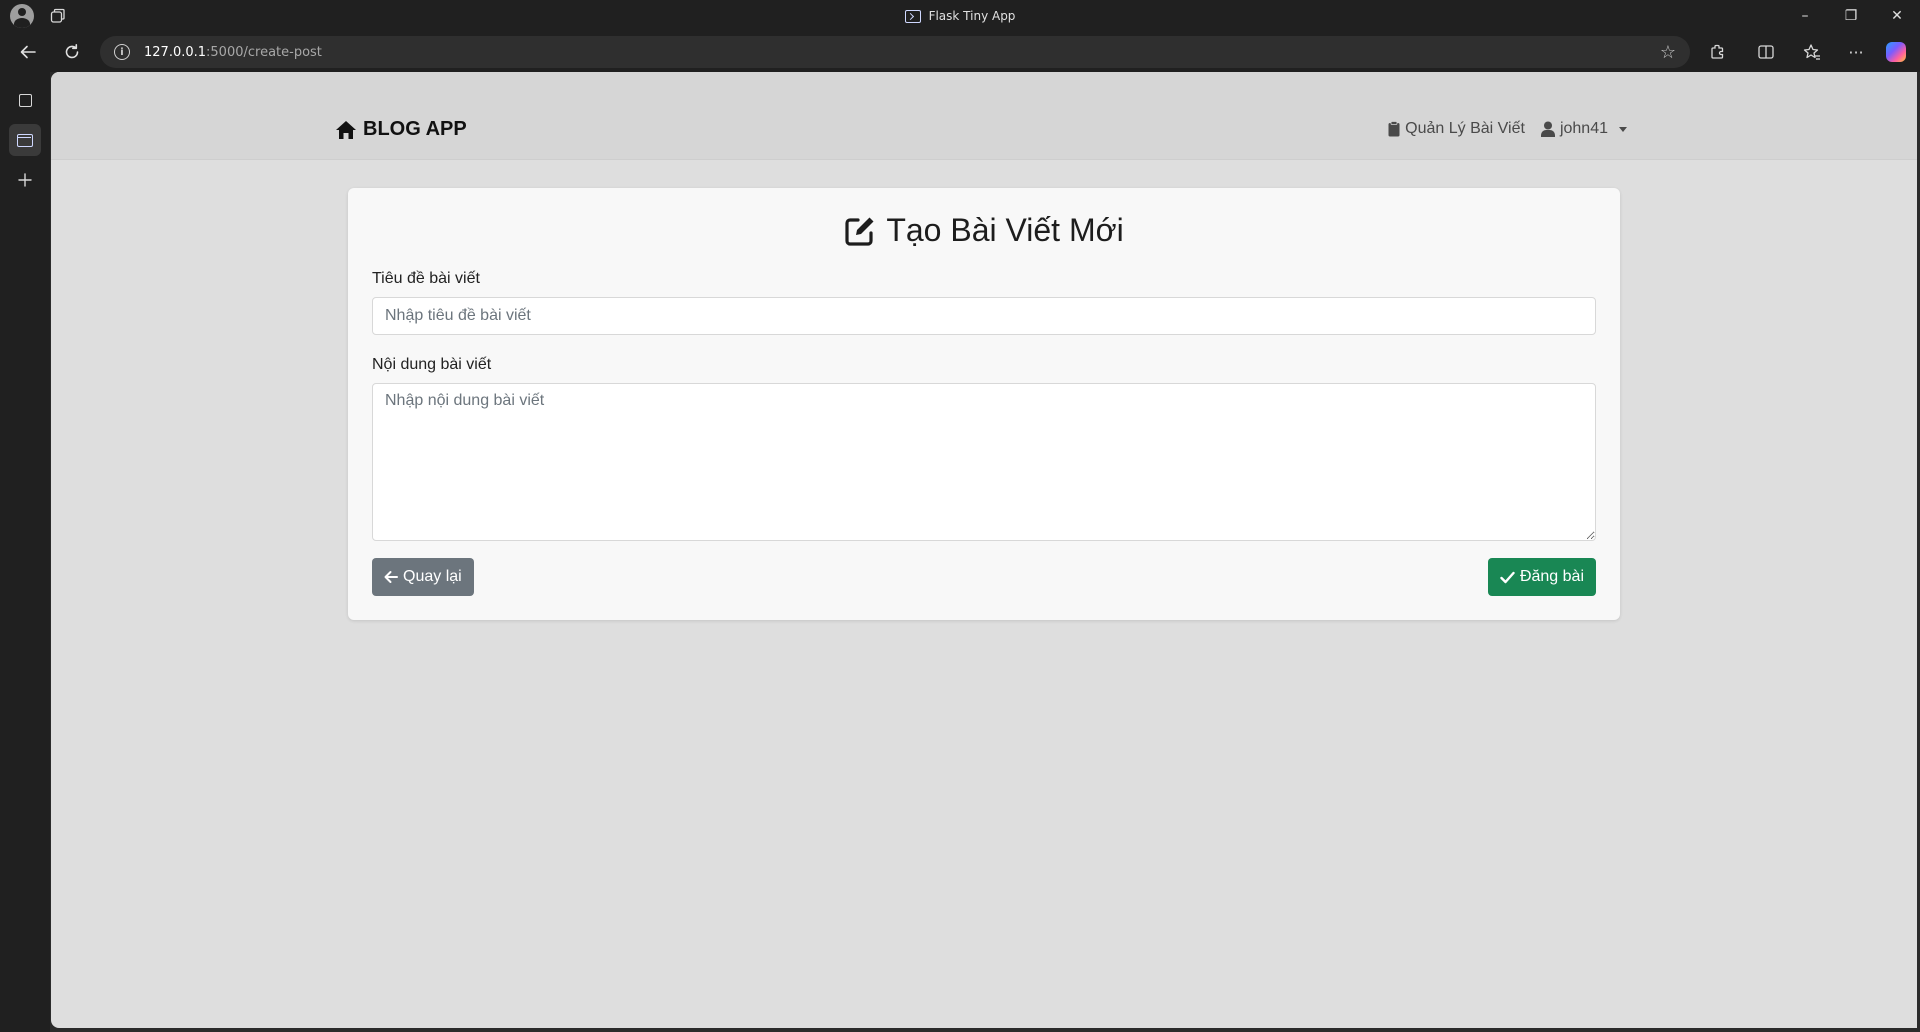  Describe the element at coordinates (1897, 16) in the screenshot. I see `close-button: ✕` at that location.